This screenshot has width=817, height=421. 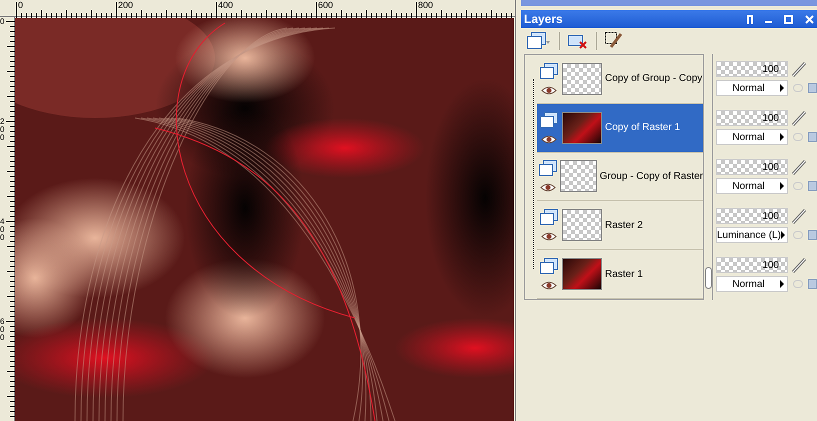 I want to click on close-icon, so click(x=809, y=19).